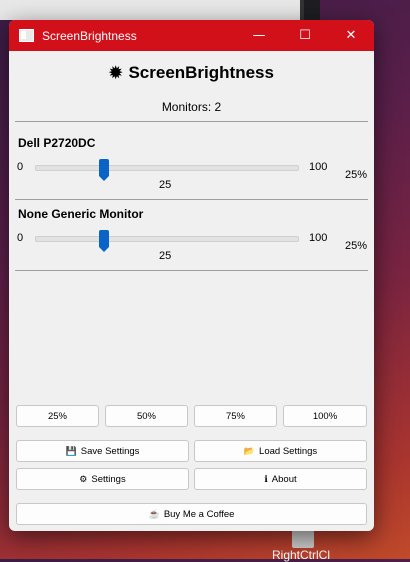 The image size is (410, 562). I want to click on close-button: ✕, so click(351, 35).